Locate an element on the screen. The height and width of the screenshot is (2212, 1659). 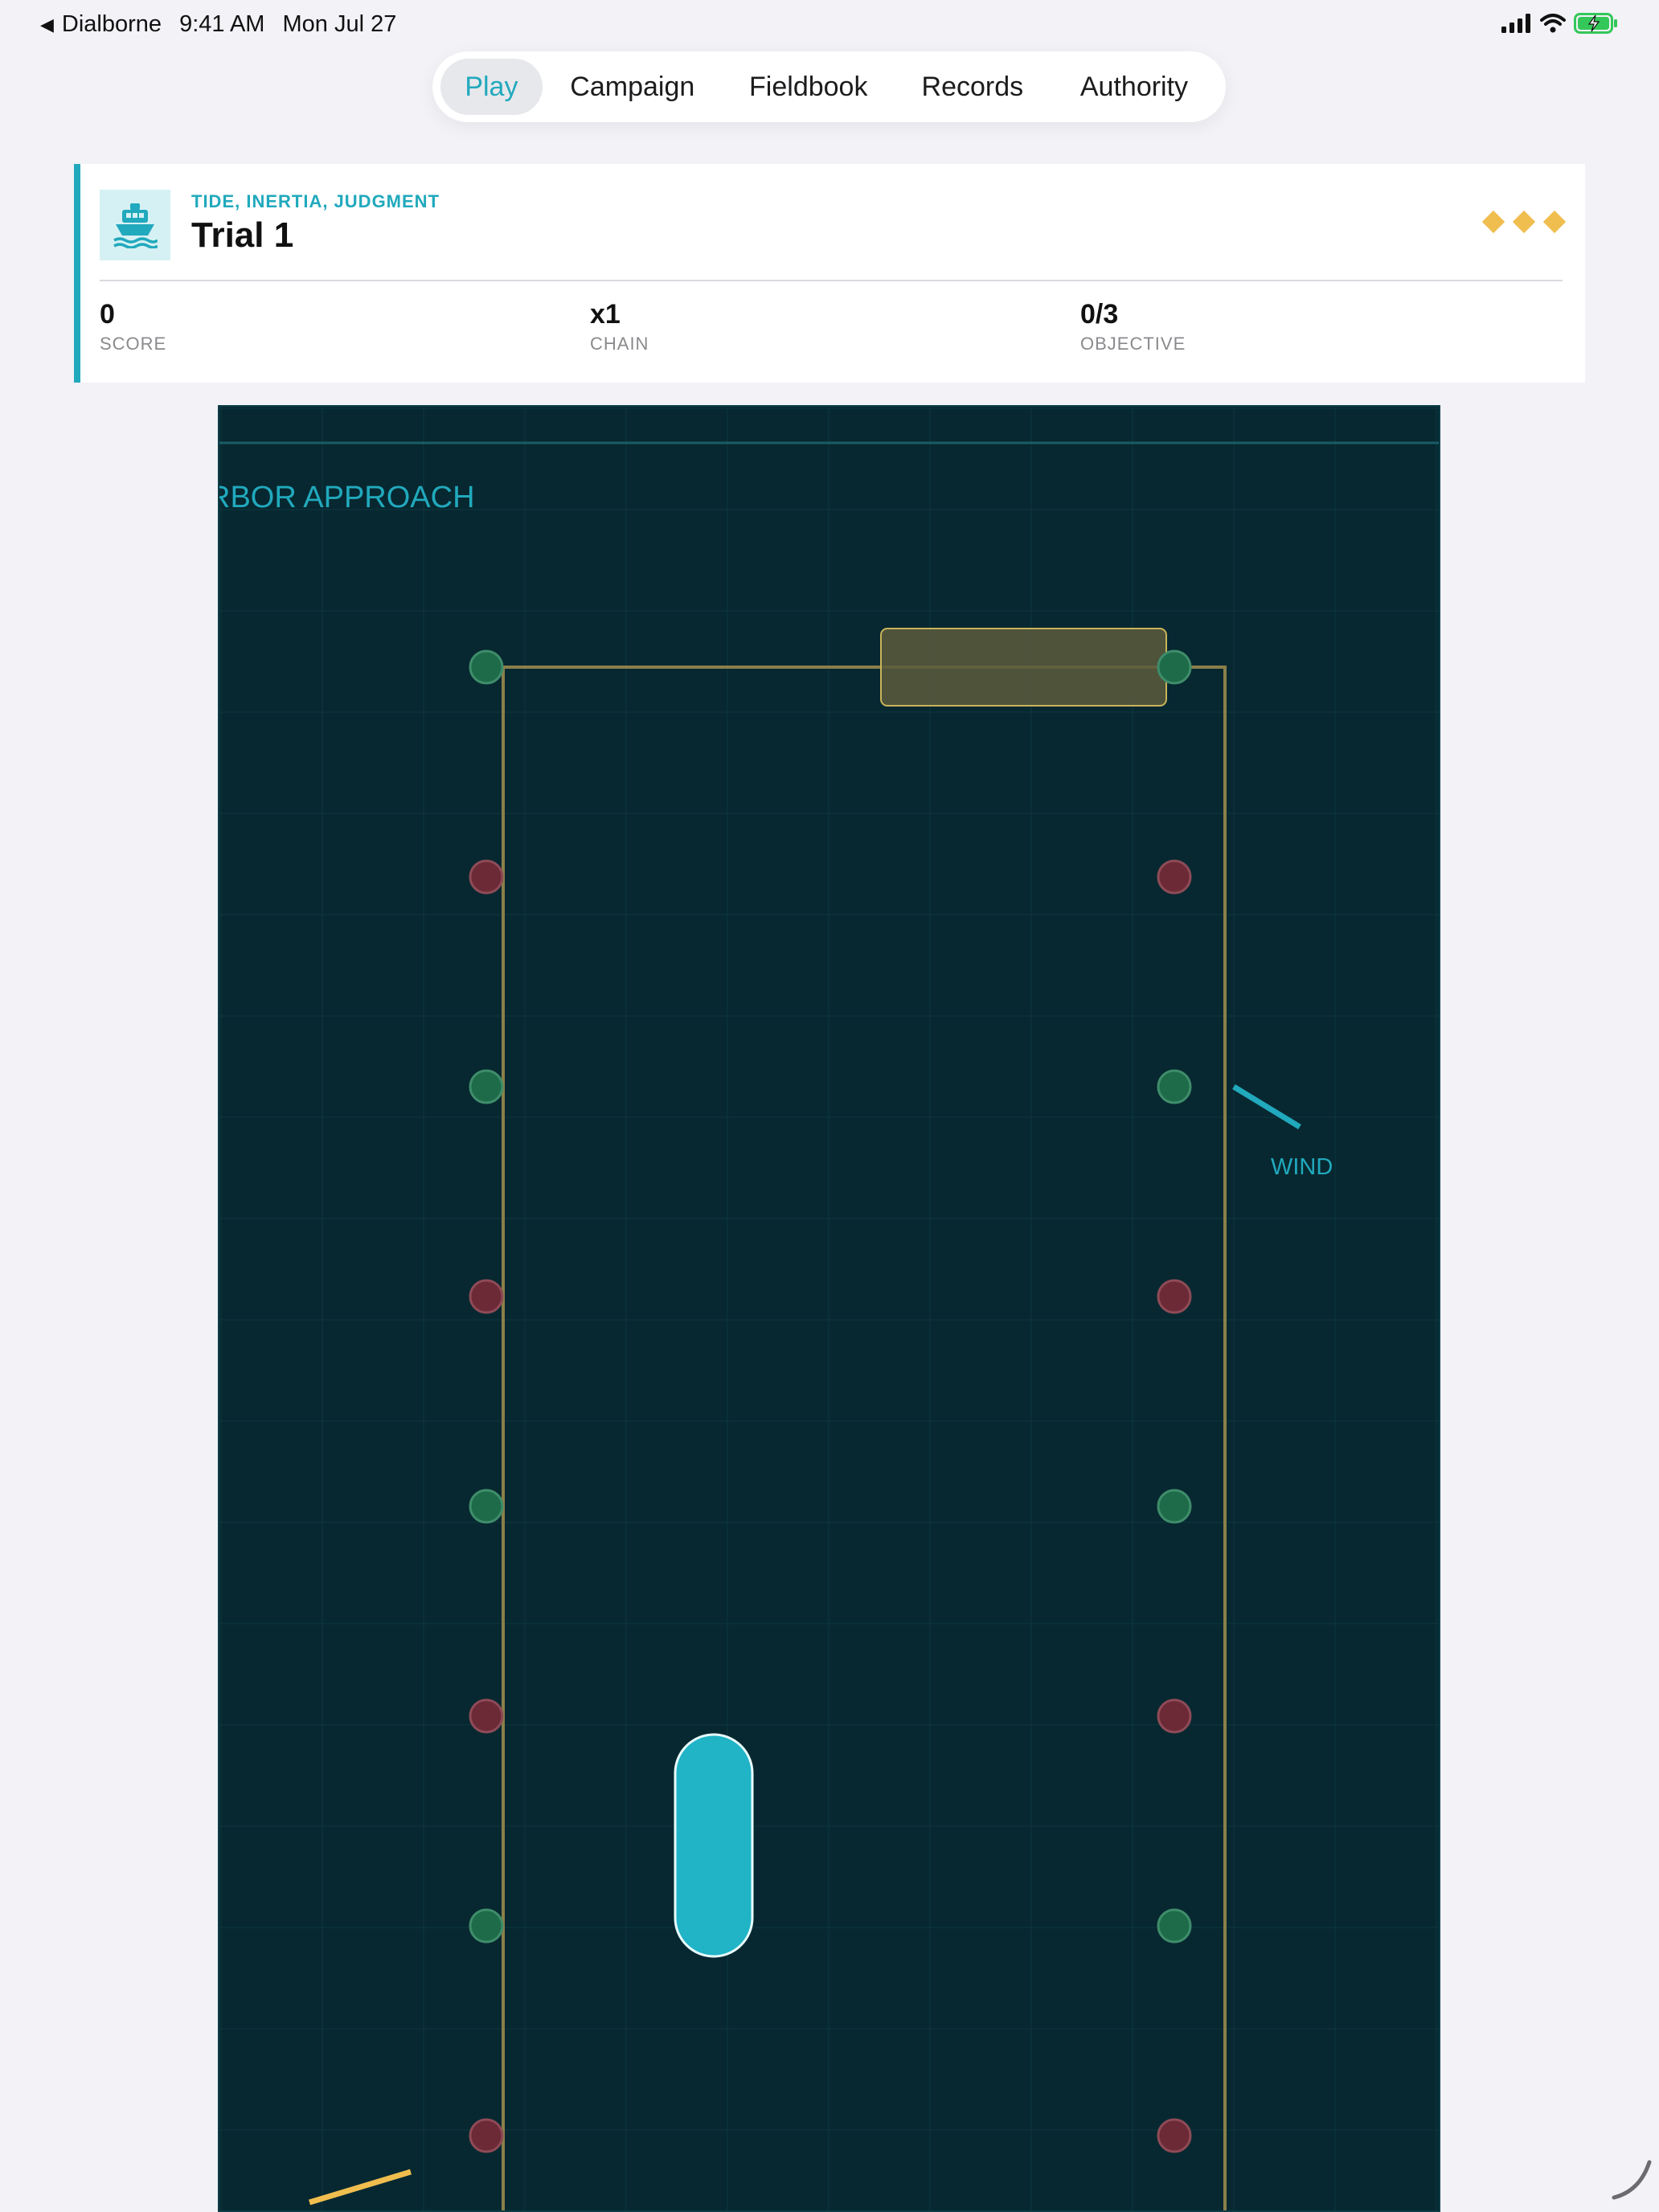
tab-campaign: Campaign is located at coordinates (633, 87).